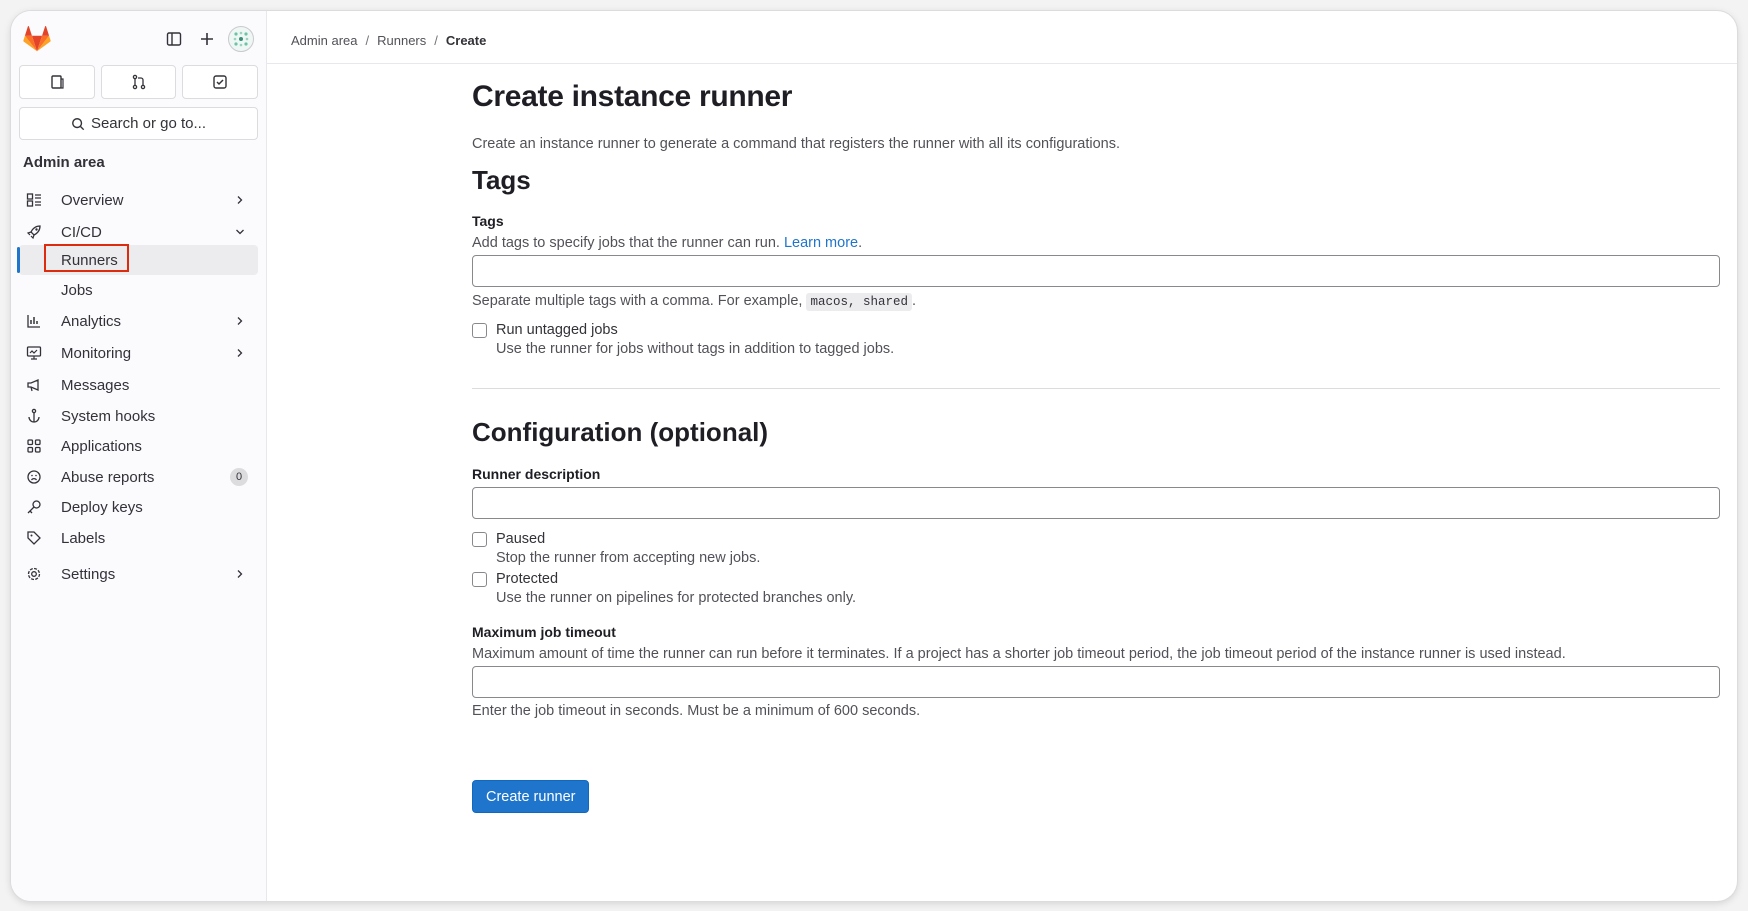 Image resolution: width=1748 pixels, height=911 pixels. I want to click on quick-actions, so click(139, 82).